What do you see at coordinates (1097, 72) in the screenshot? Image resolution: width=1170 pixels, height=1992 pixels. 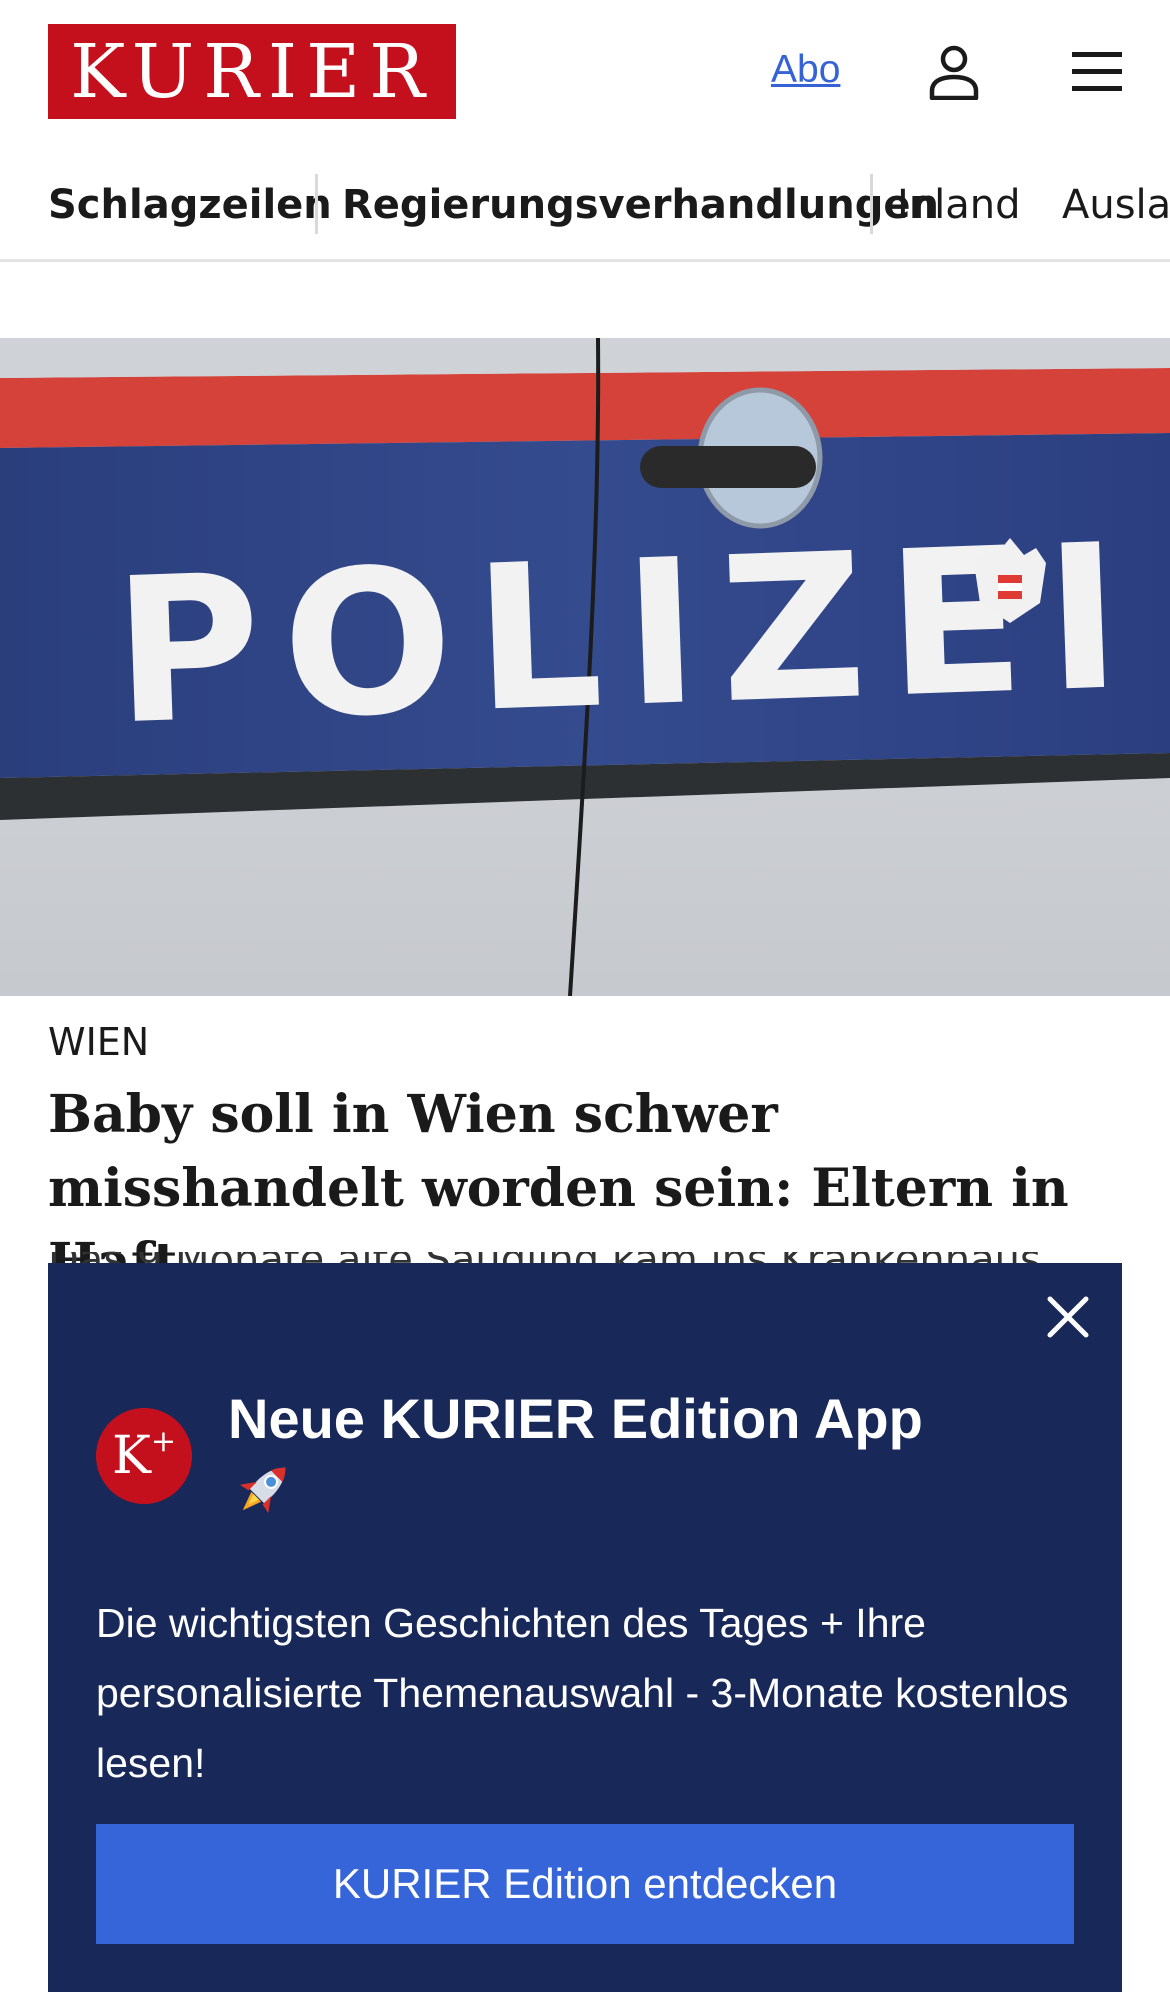 I see `hamburger-menu-icon` at bounding box center [1097, 72].